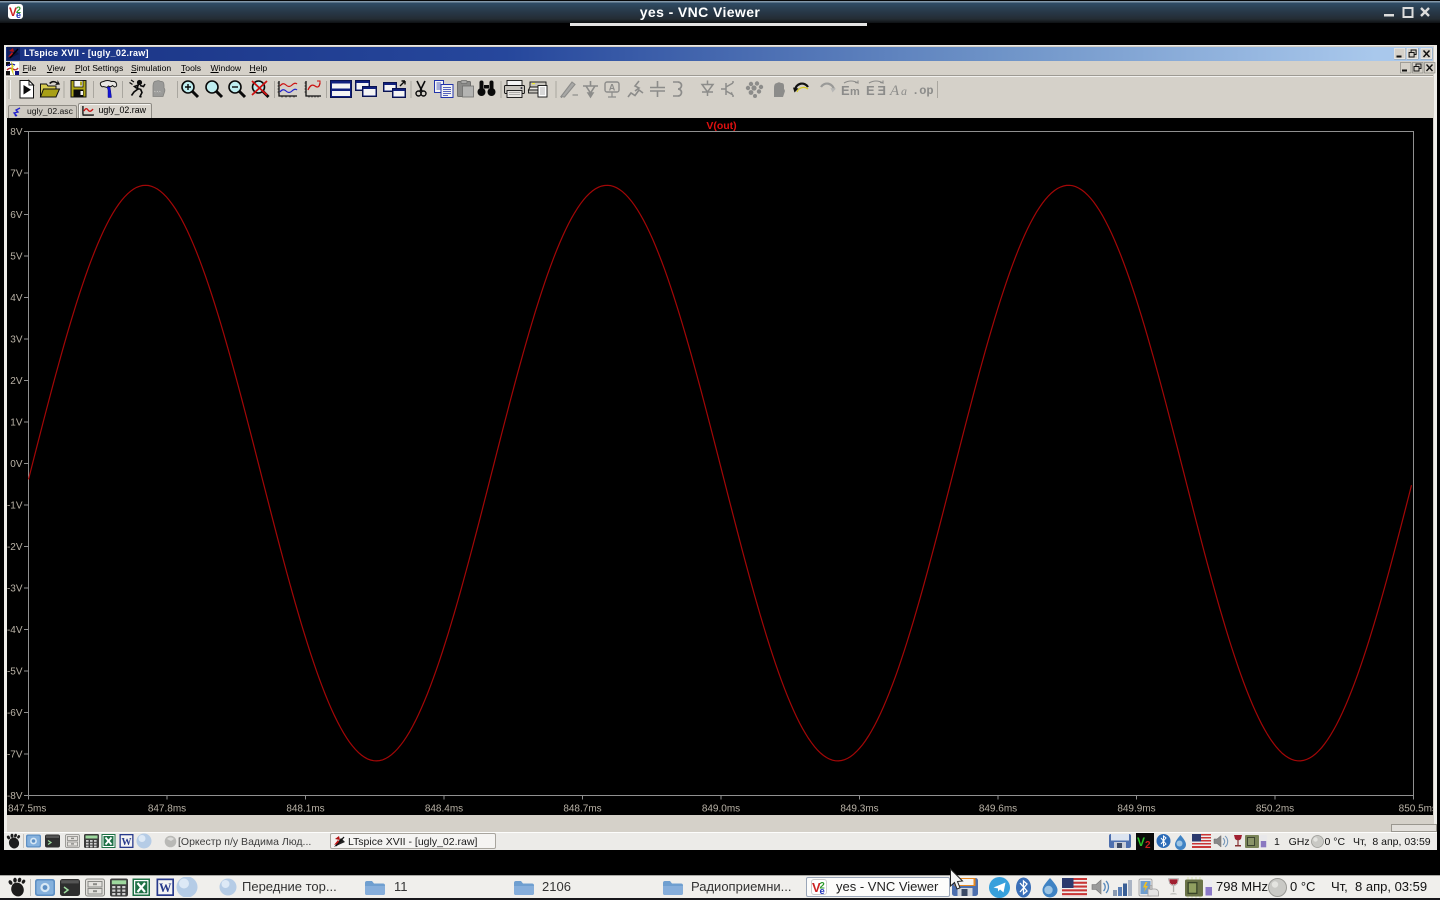  I want to click on svg-text: -1V, so click(15, 506).